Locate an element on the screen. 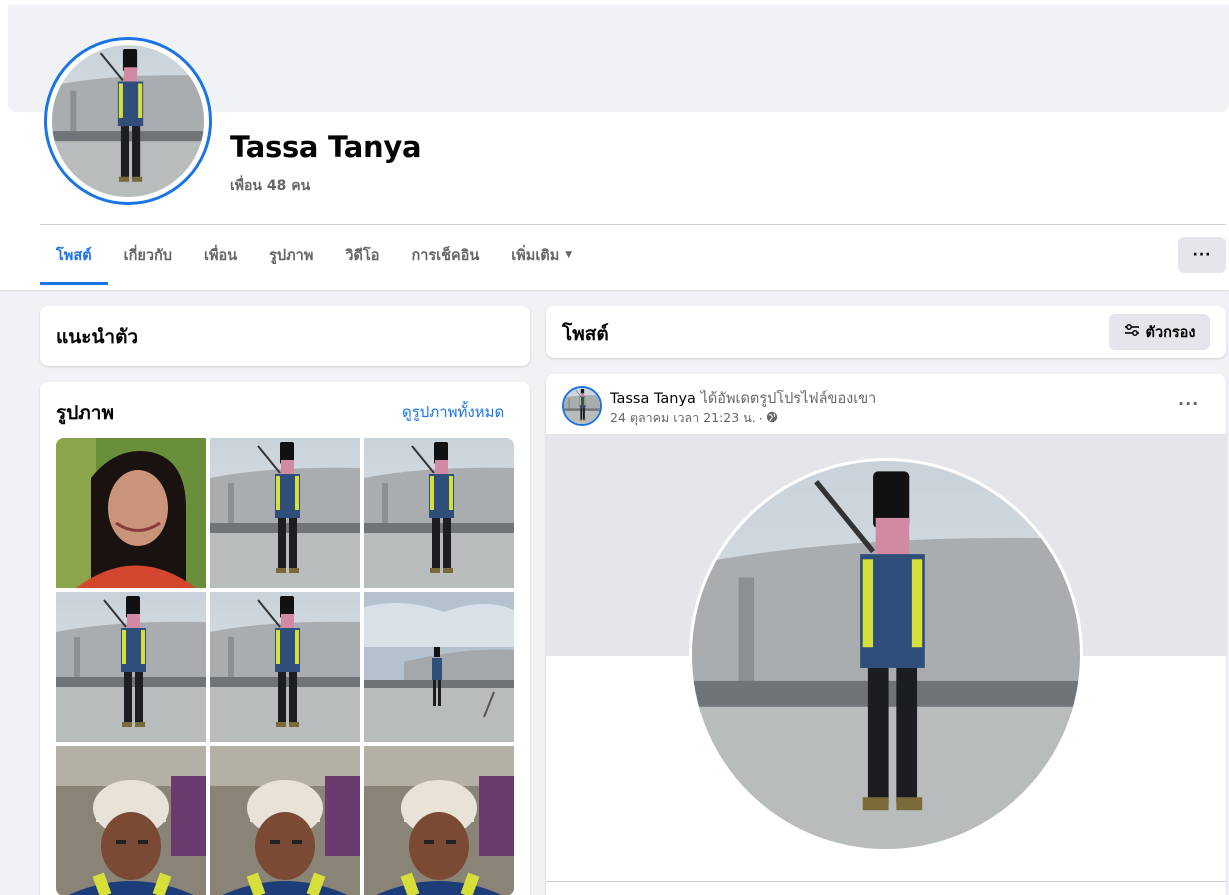 Image resolution: width=1229 pixels, height=895 pixels. tab-posts: โพสต์ is located at coordinates (74, 255).